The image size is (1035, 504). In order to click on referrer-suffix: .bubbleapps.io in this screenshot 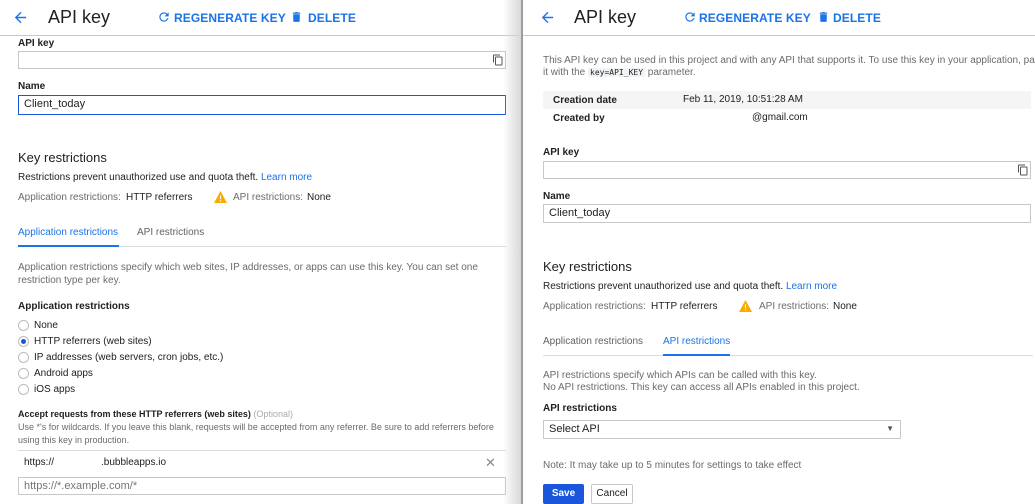, I will do `click(134, 462)`.